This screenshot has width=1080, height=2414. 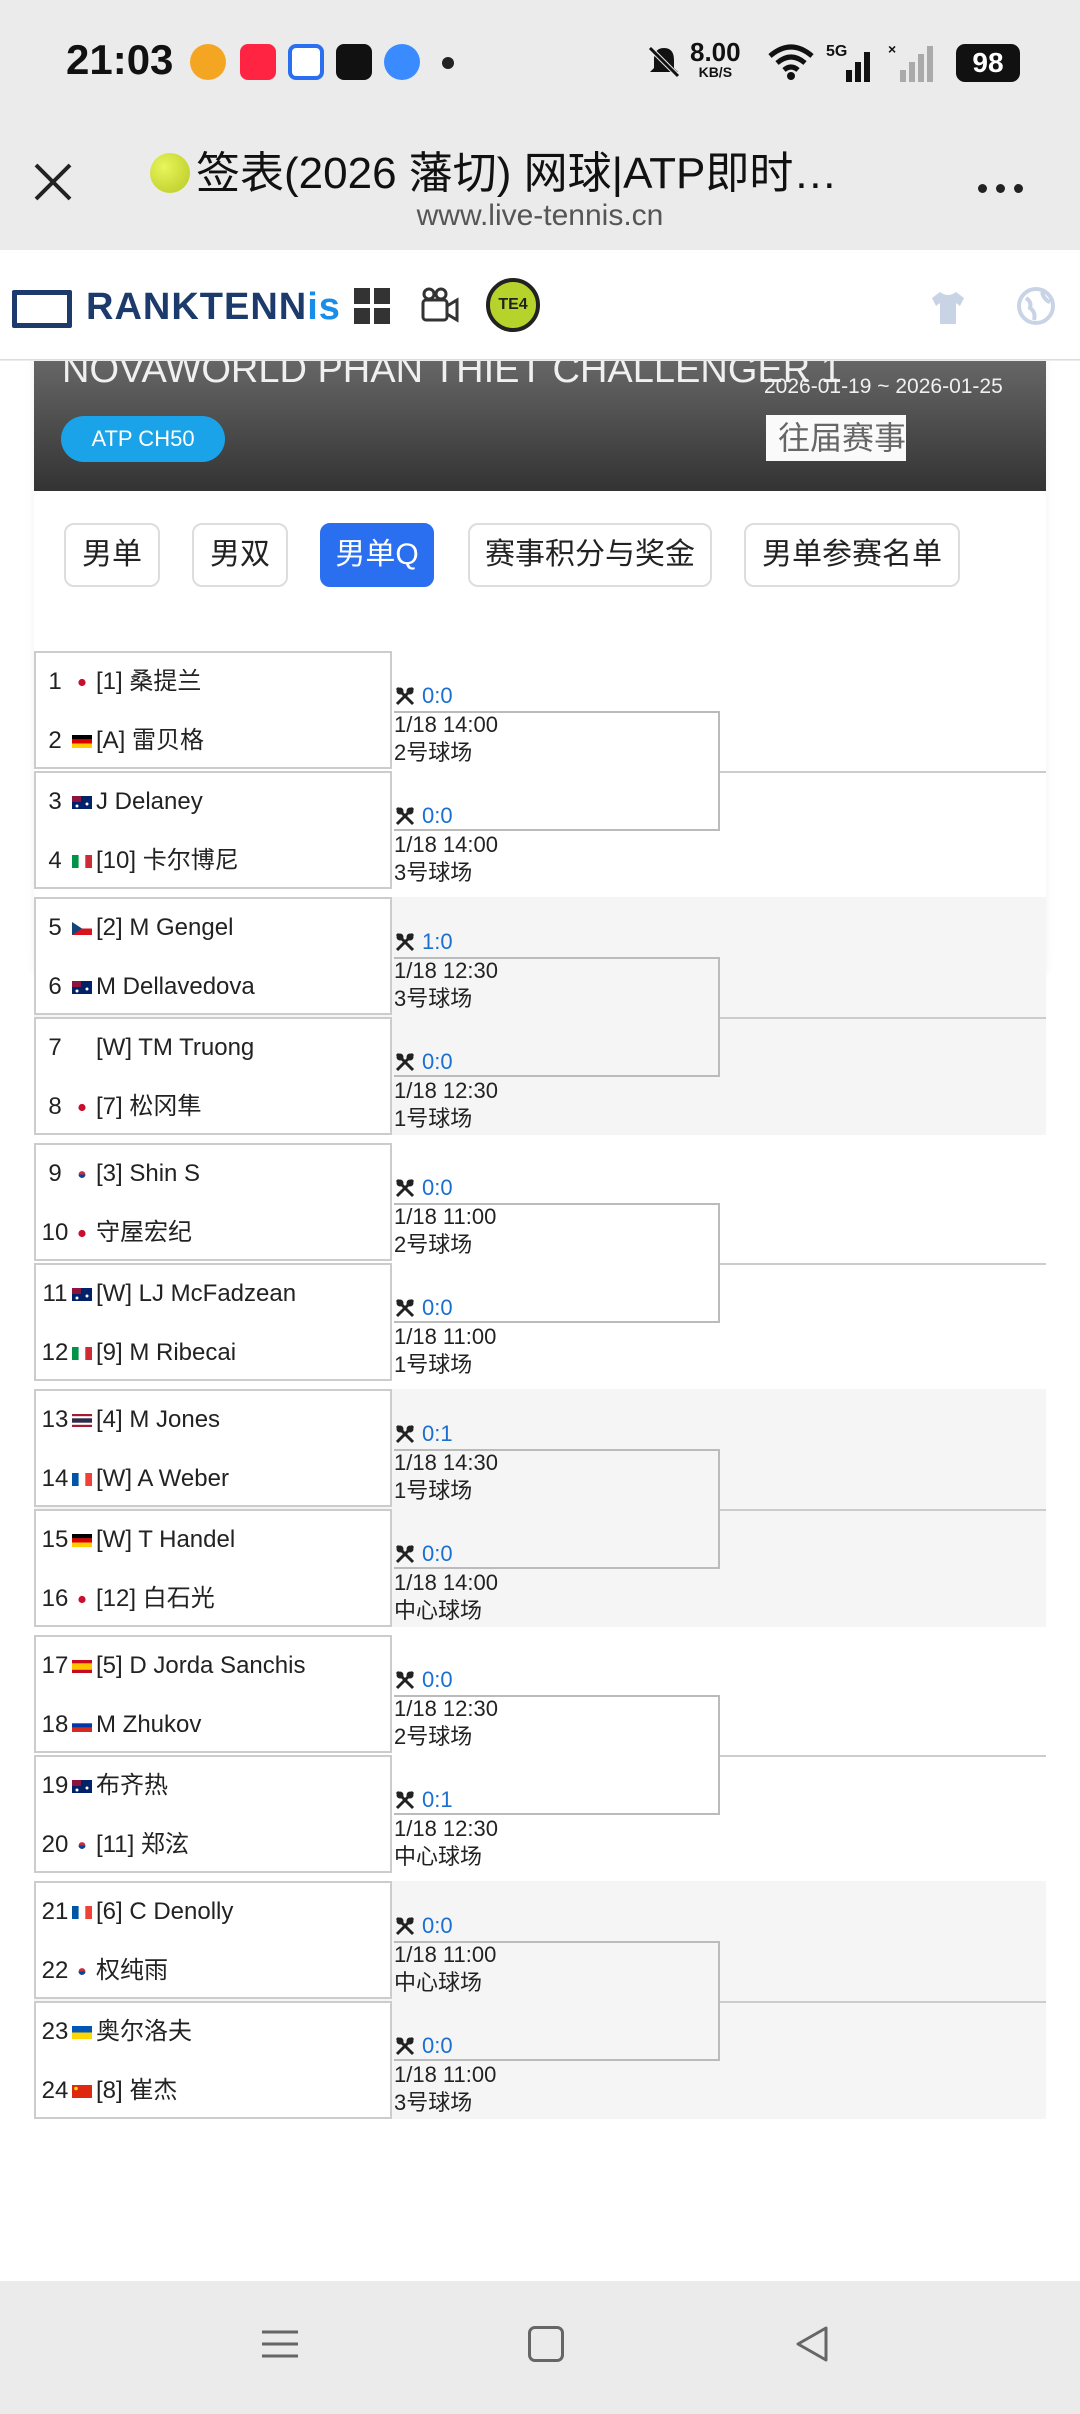 I want to click on player-name: [W] A Weber, so click(x=162, y=1478).